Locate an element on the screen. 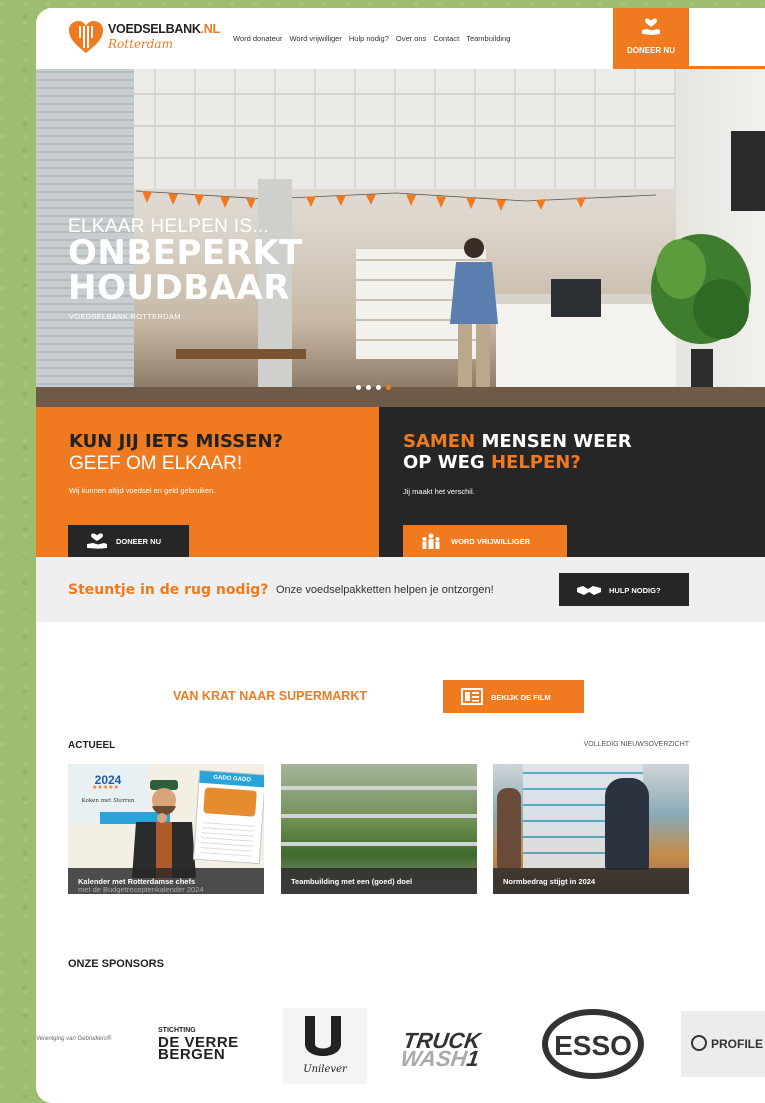 The width and height of the screenshot is (765, 1103). recipe-title: GADO GADO is located at coordinates (231, 779).